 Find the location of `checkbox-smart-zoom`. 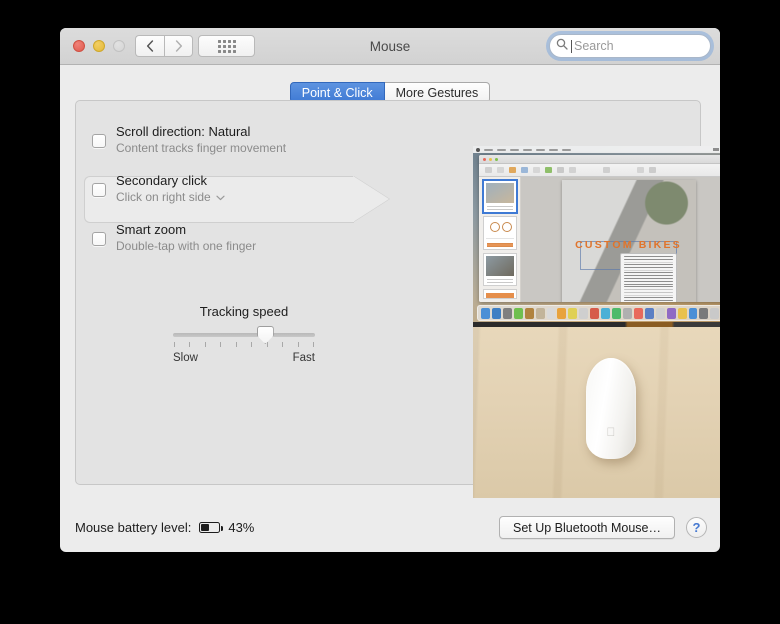

checkbox-smart-zoom is located at coordinates (99, 239).